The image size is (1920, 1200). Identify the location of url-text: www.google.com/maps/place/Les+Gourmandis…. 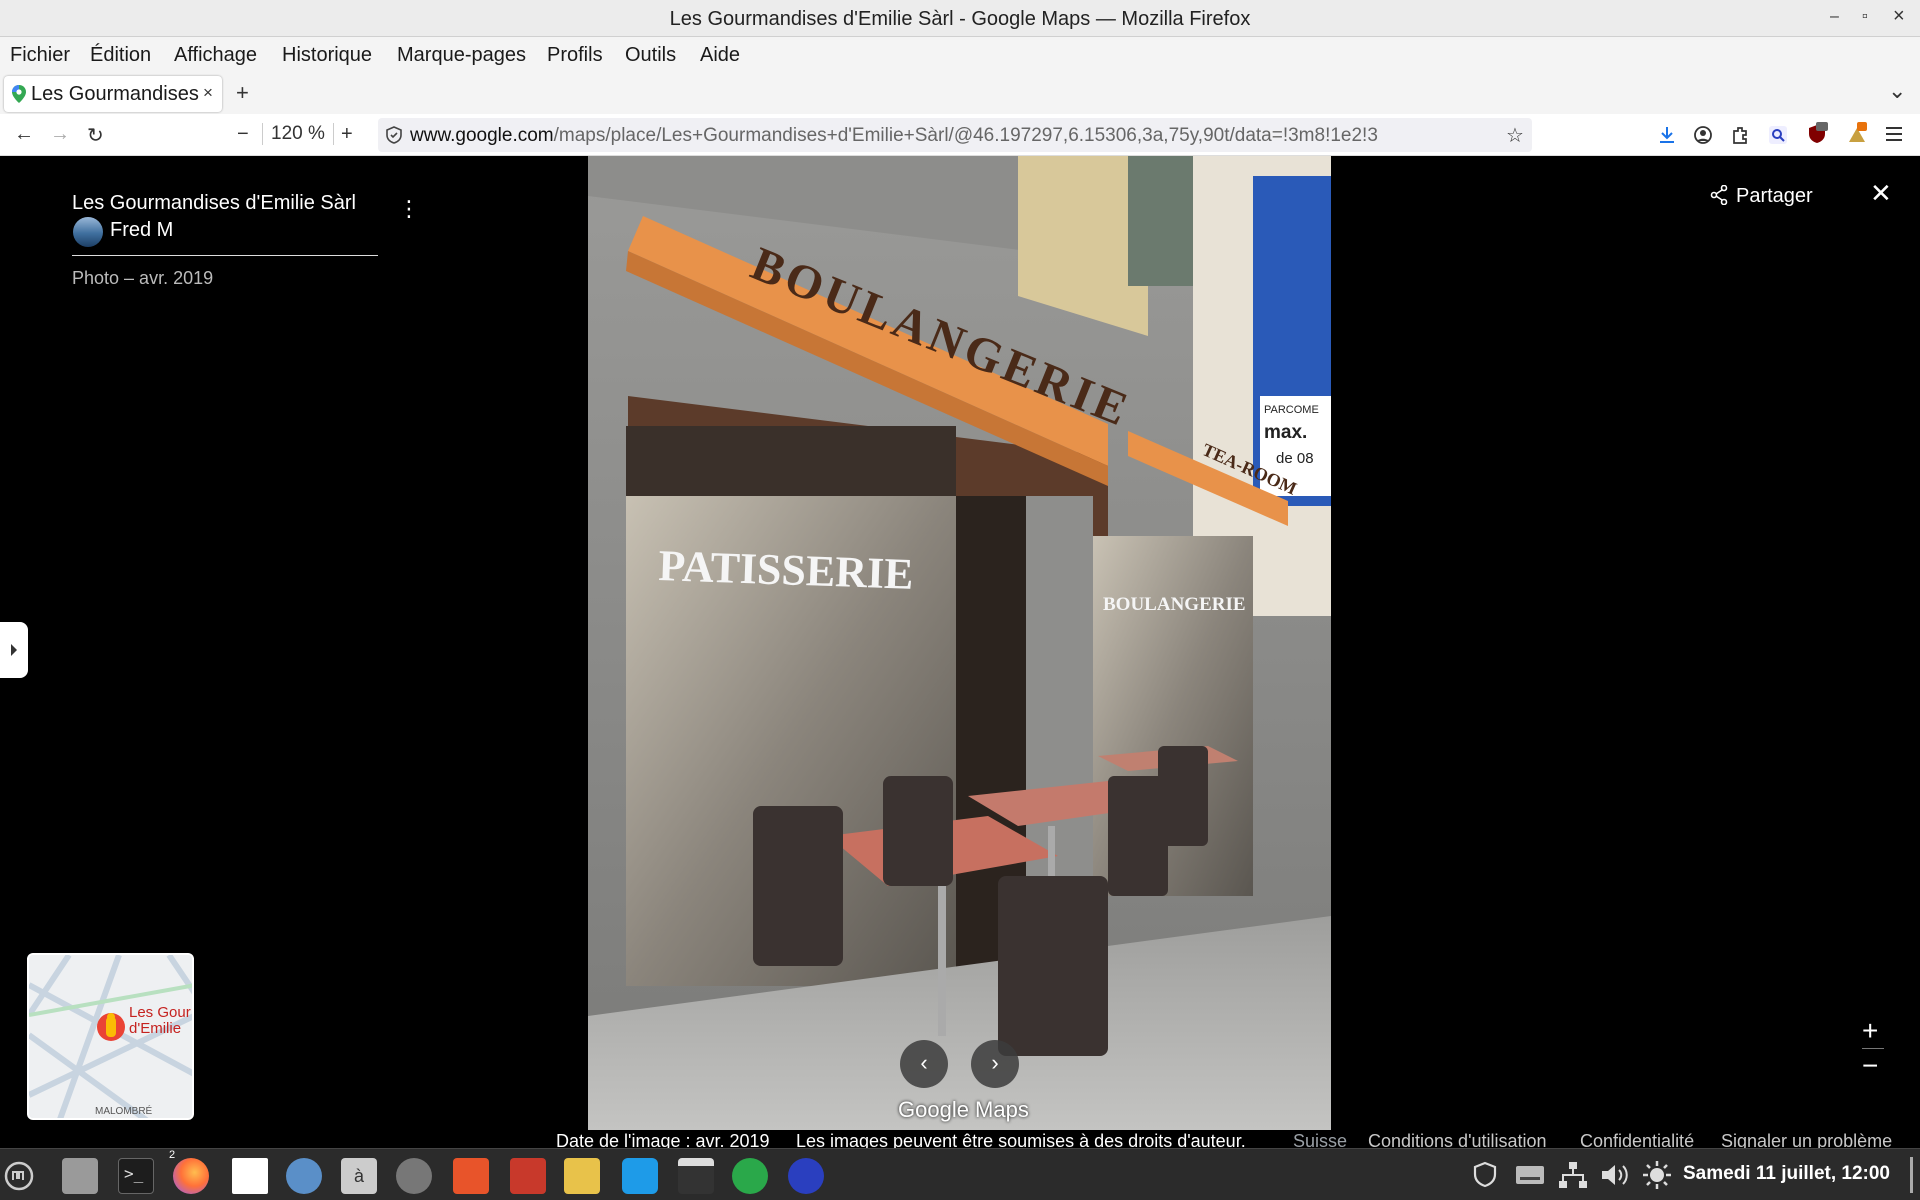
(952, 136).